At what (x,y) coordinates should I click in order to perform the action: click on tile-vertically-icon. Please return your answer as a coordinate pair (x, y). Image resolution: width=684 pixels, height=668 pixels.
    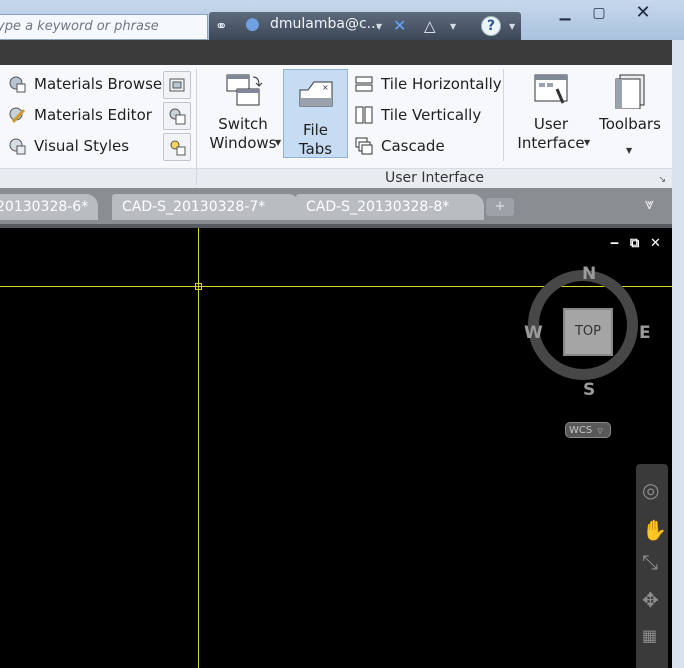
    Looking at the image, I should click on (364, 115).